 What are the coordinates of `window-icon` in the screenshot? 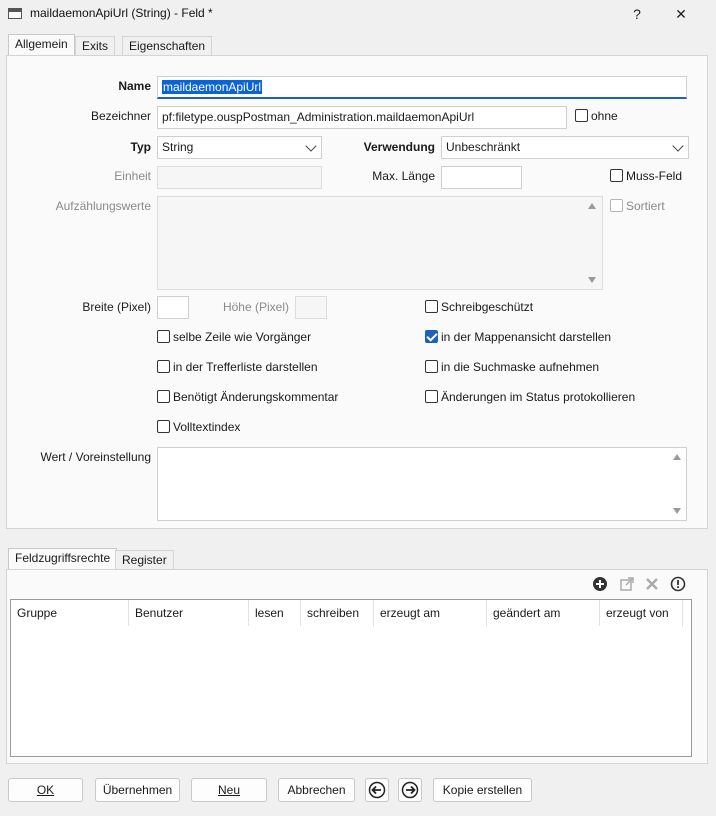 It's located at (15, 13).